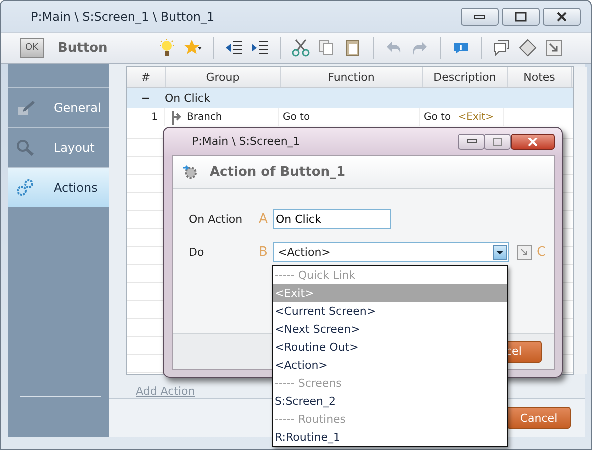 The width and height of the screenshot is (592, 450). Describe the element at coordinates (308, 384) in the screenshot. I see `list-section-header: ----- Screens` at that location.